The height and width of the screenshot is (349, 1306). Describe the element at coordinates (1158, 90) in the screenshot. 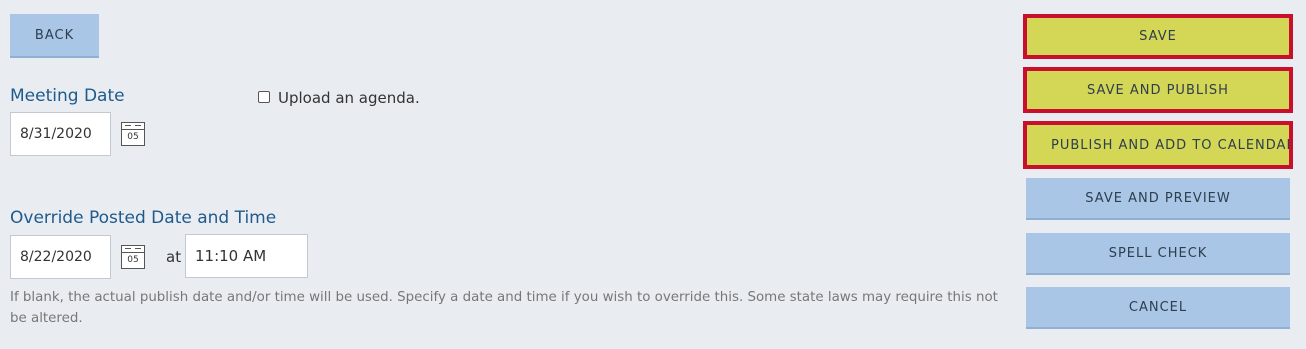

I see `save-and-publish-button: SAVE AND PUBLISH` at that location.